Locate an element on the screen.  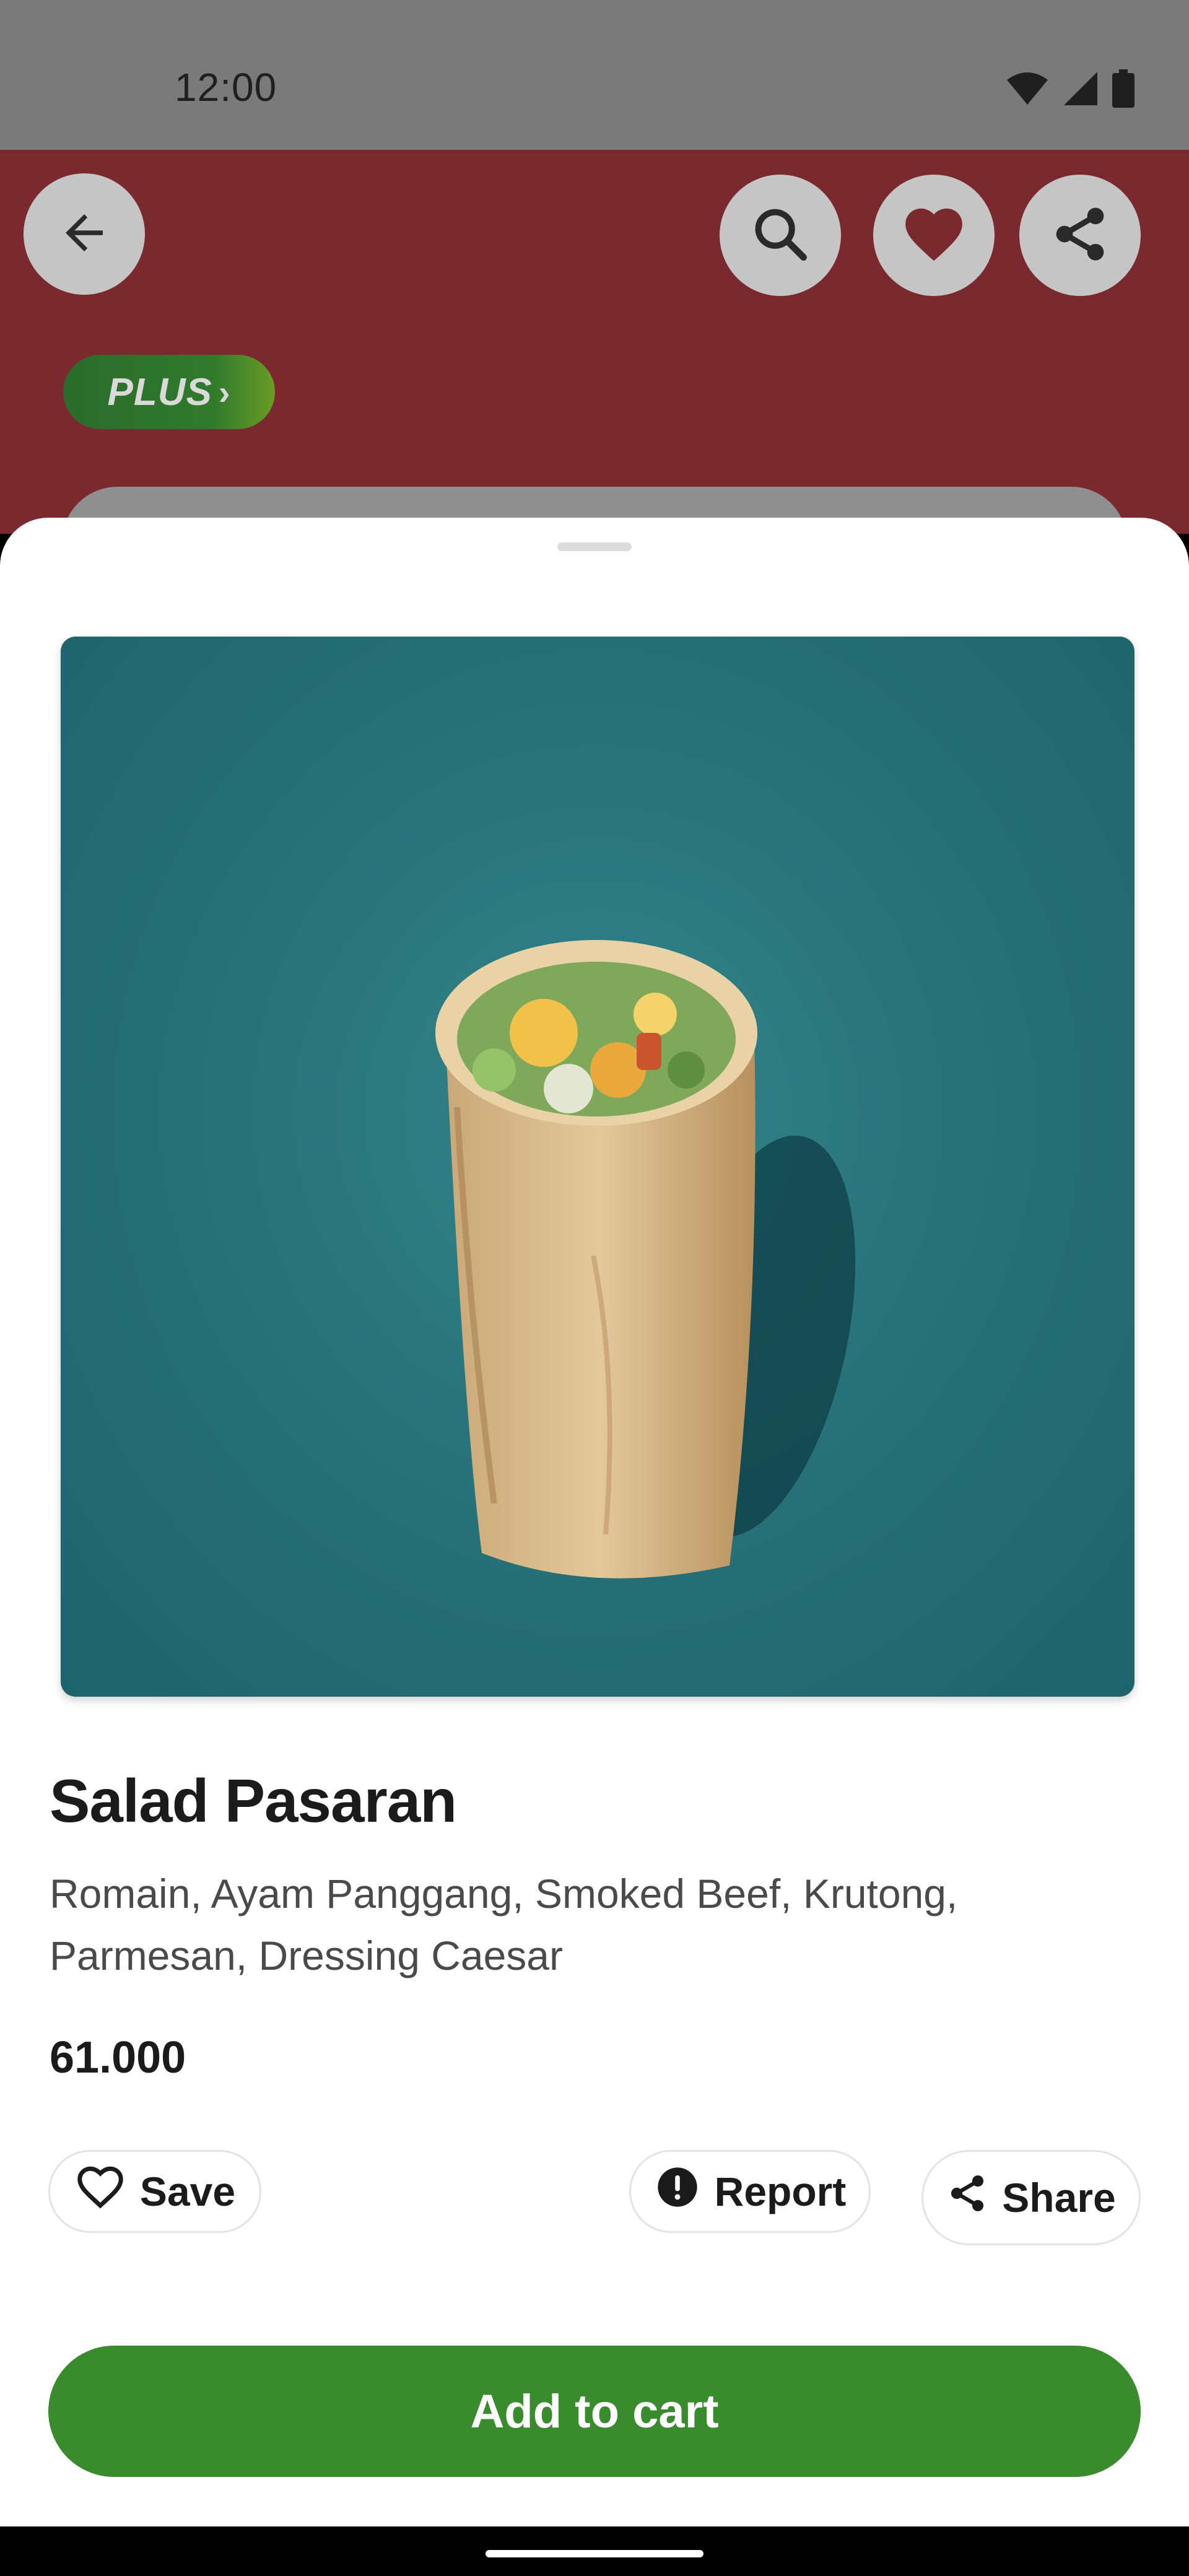
chevron-right-icon: › is located at coordinates (224, 392).